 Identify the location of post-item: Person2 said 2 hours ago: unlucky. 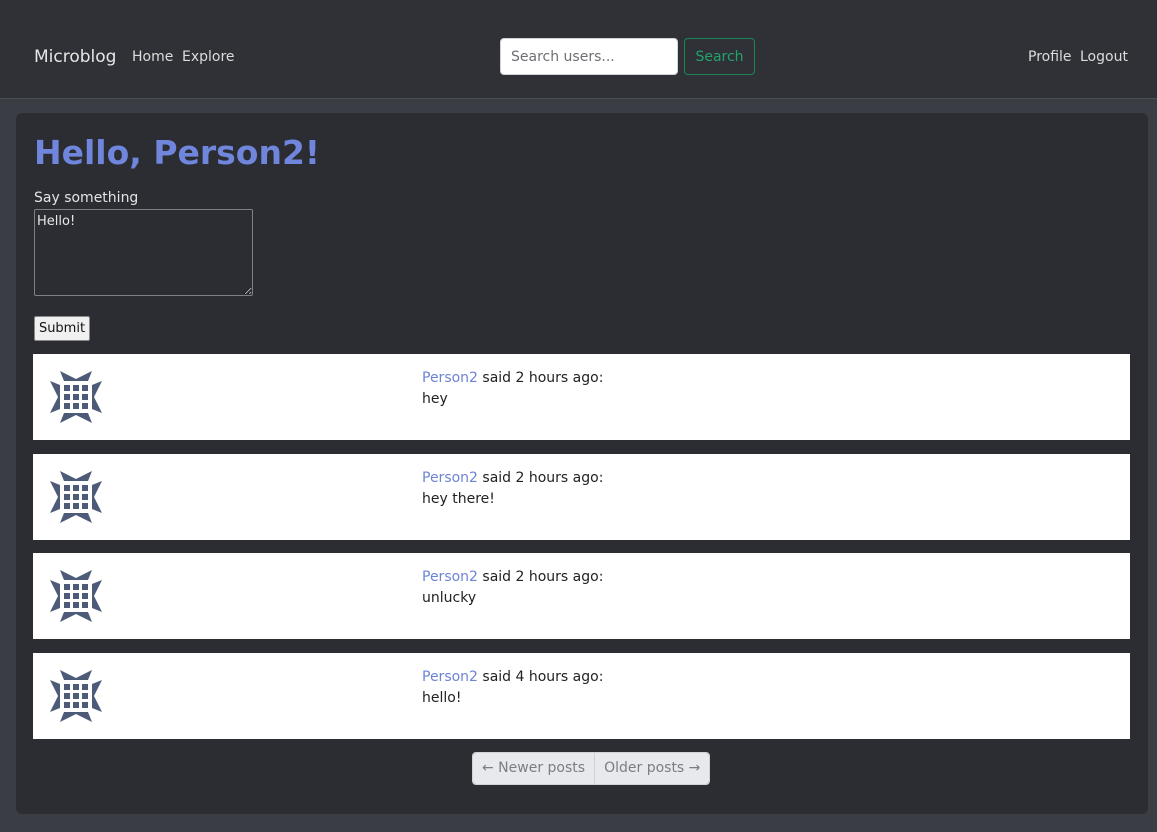
(581, 596).